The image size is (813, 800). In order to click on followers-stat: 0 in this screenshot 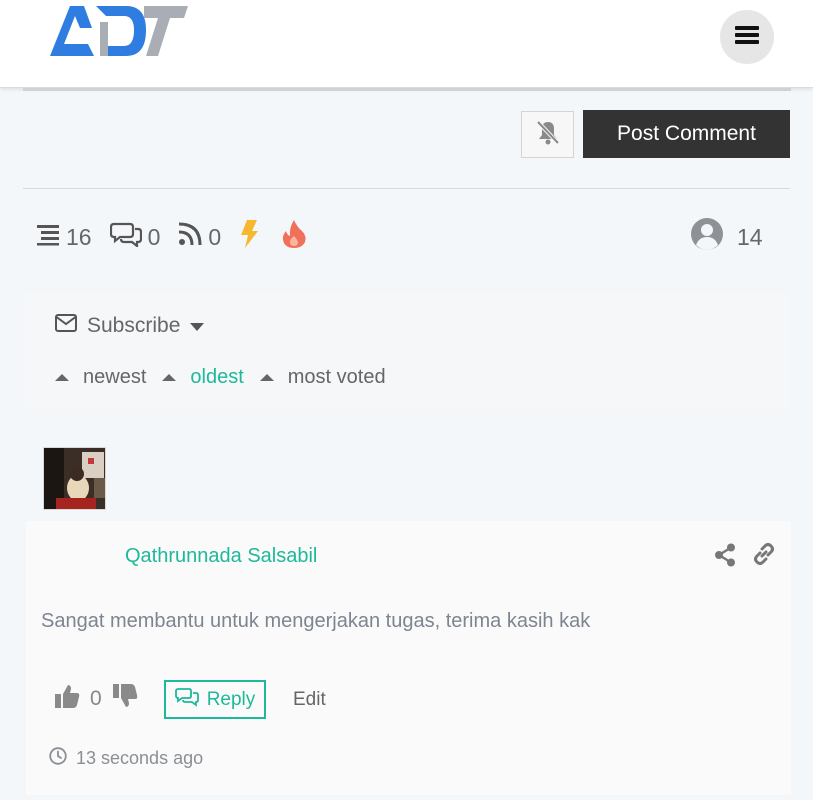, I will do `click(199, 237)`.